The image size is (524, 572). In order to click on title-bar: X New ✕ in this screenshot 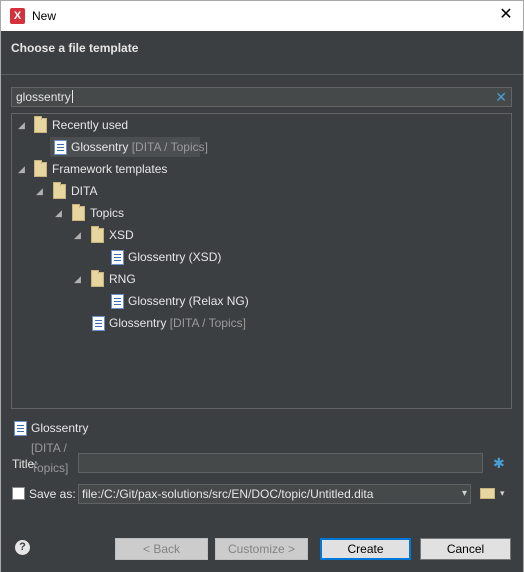, I will do `click(262, 15)`.